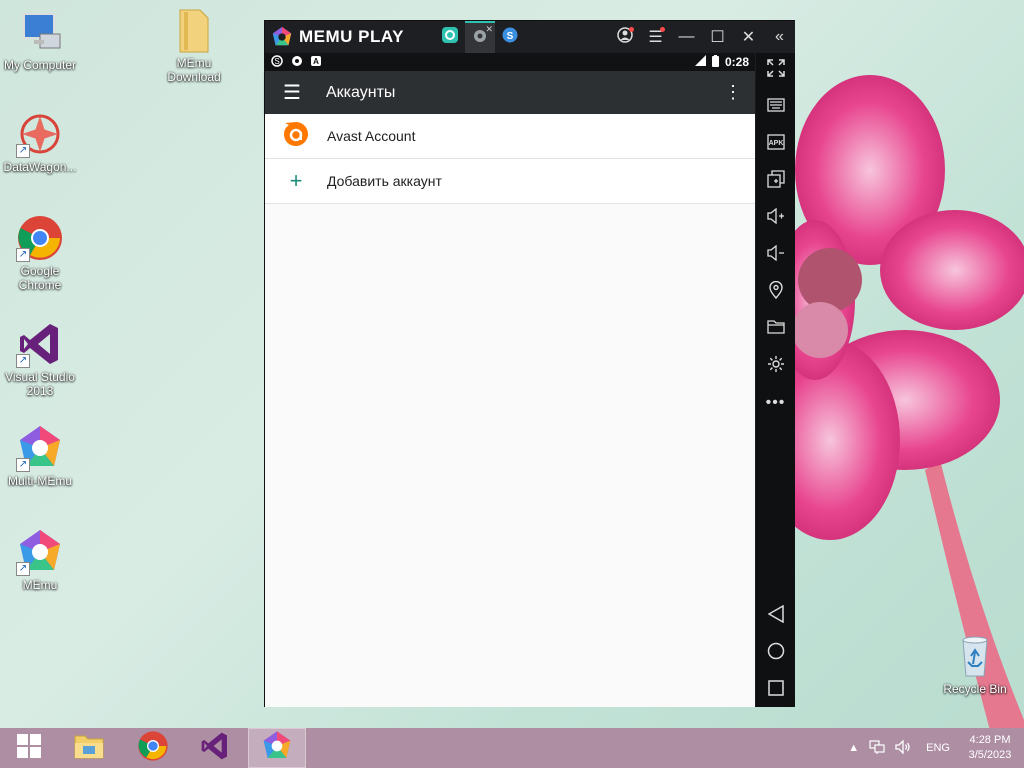 The image size is (1024, 768). I want to click on home-button, so click(775, 653).